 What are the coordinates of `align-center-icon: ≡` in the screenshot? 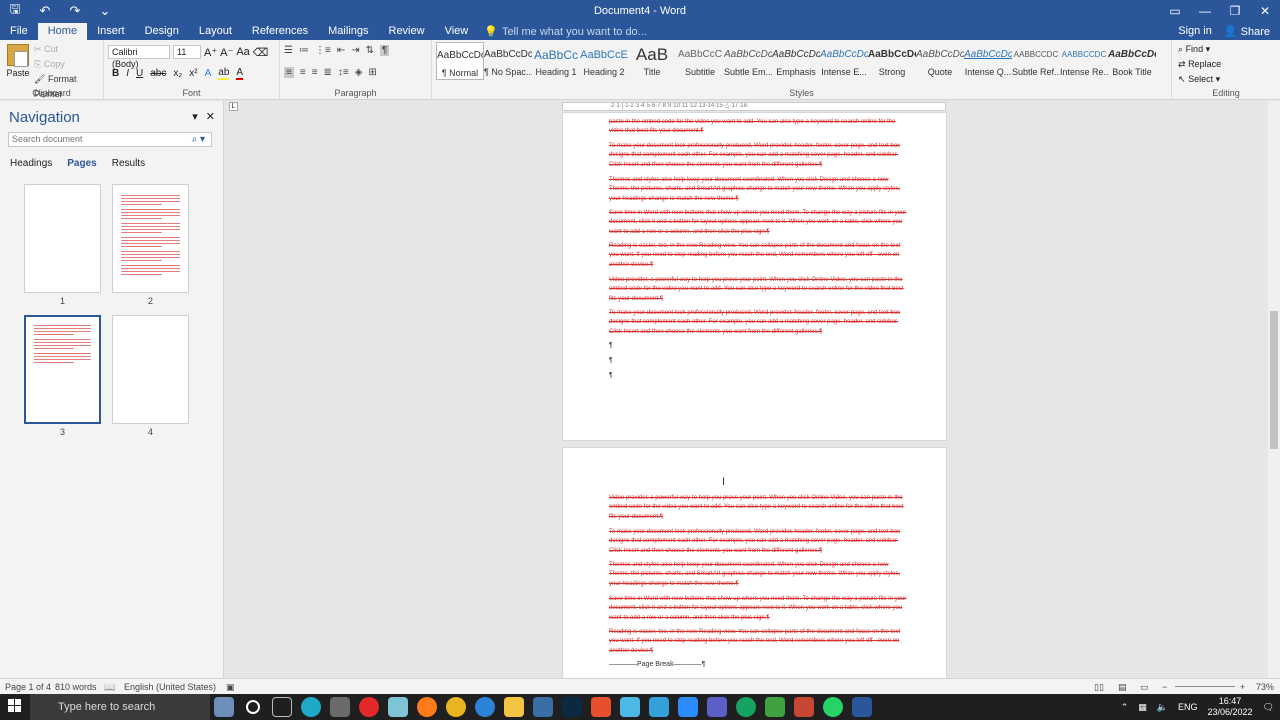 It's located at (303, 72).